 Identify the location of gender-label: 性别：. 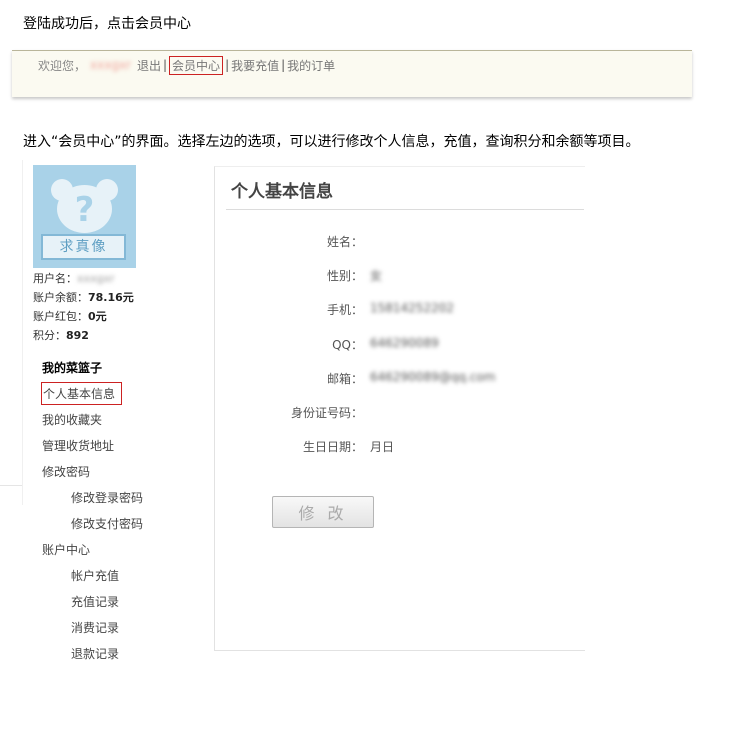
(344, 276).